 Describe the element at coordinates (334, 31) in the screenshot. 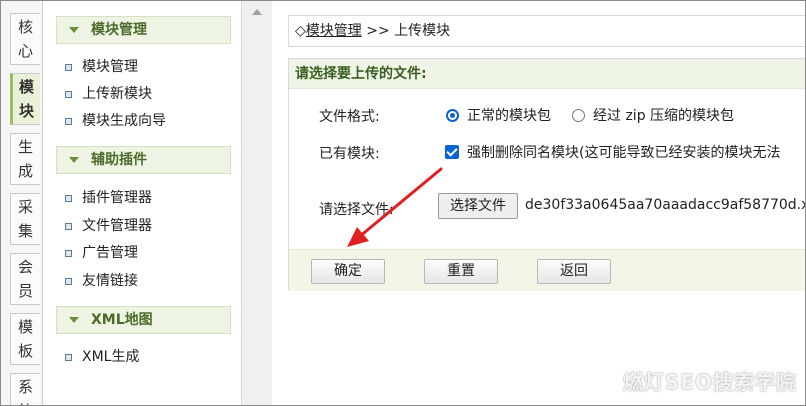

I see `breadcrumb-link: 模块管理` at that location.